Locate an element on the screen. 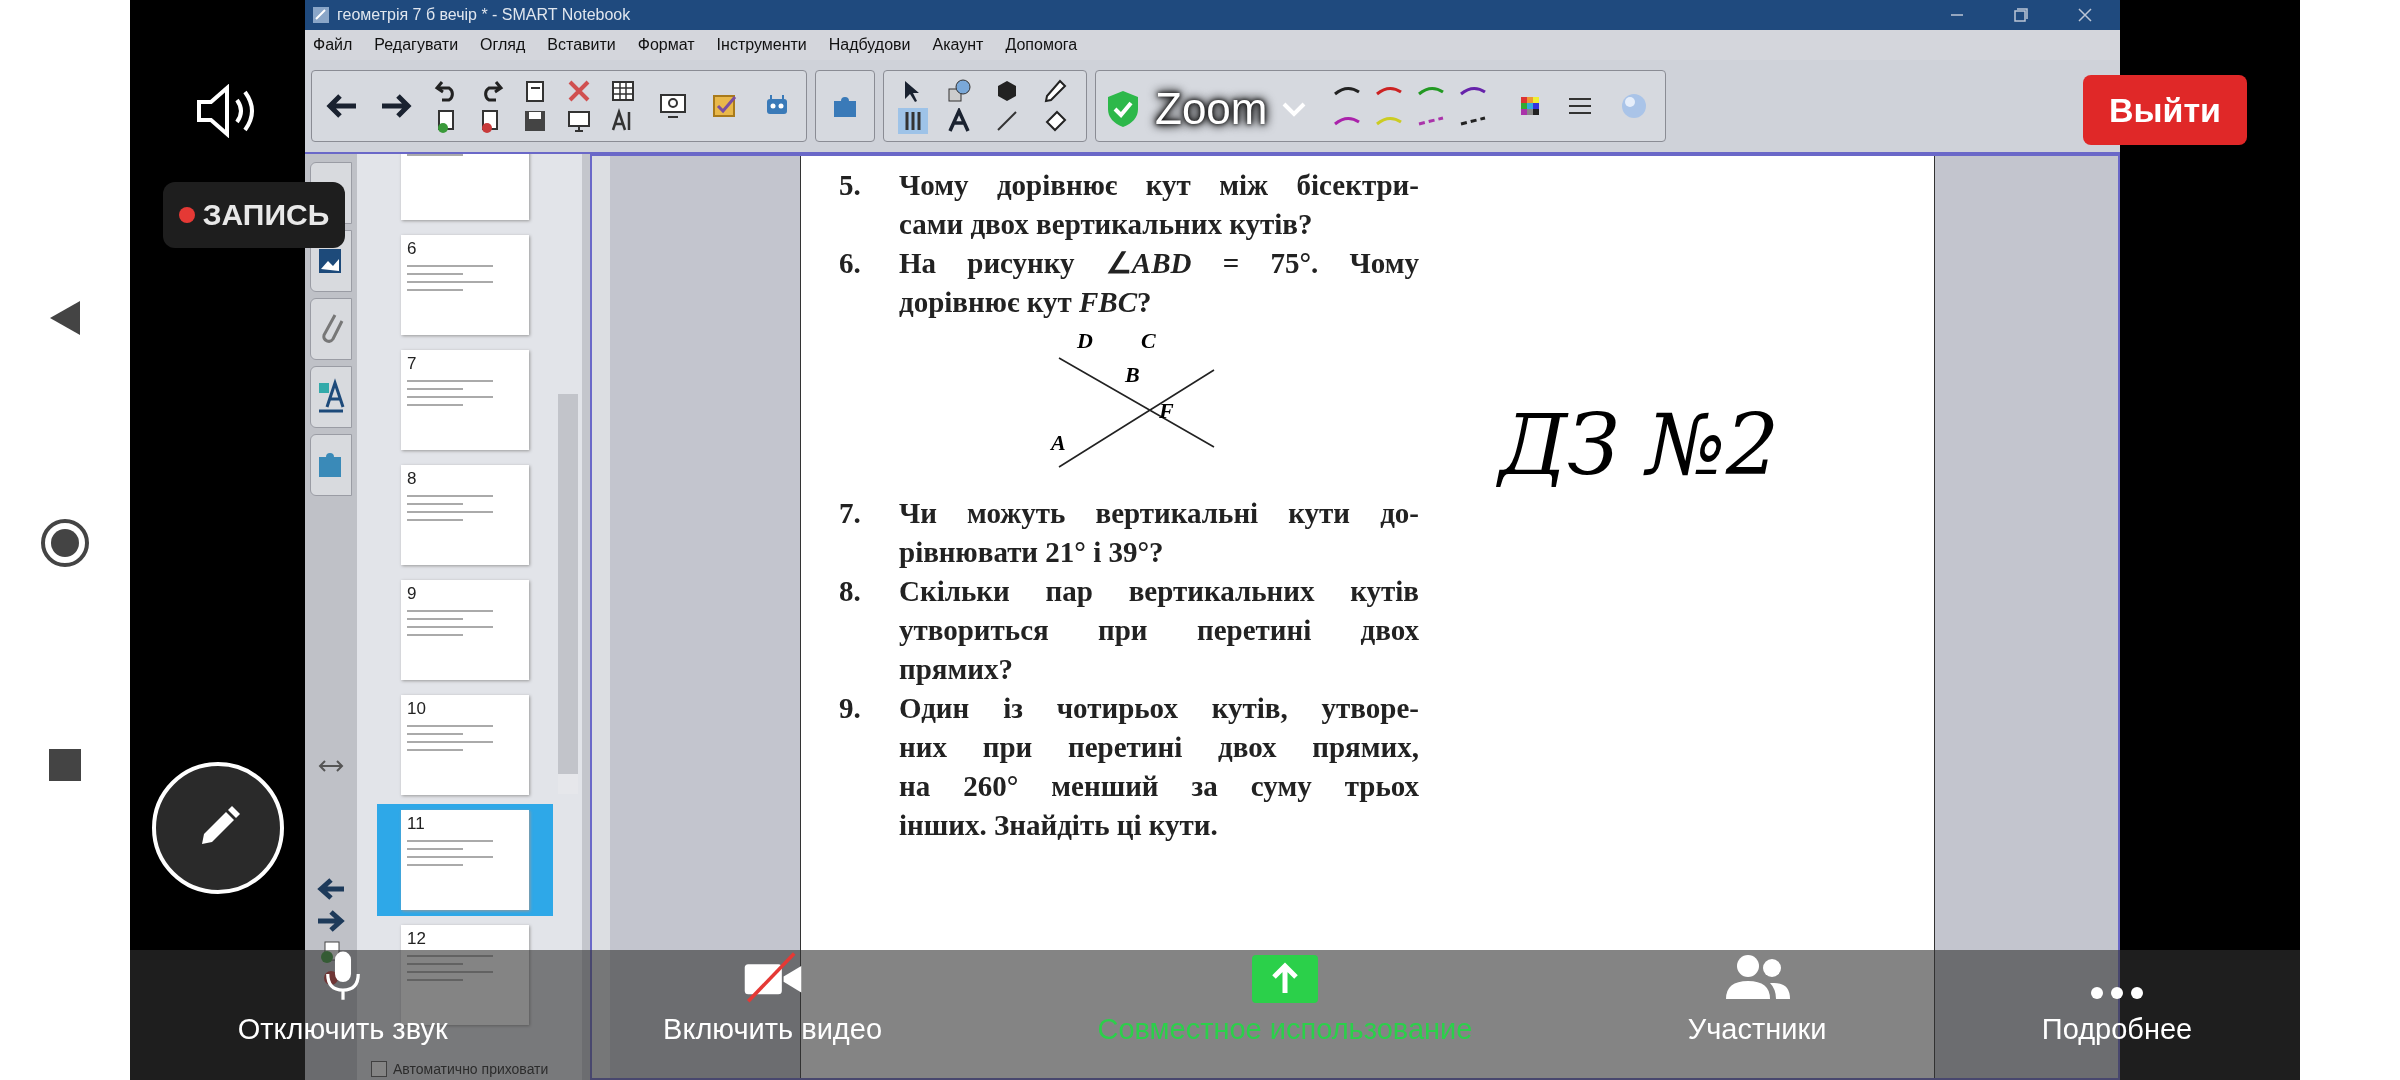 This screenshot has width=2400, height=1080. question-number: 5. is located at coordinates (850, 185).